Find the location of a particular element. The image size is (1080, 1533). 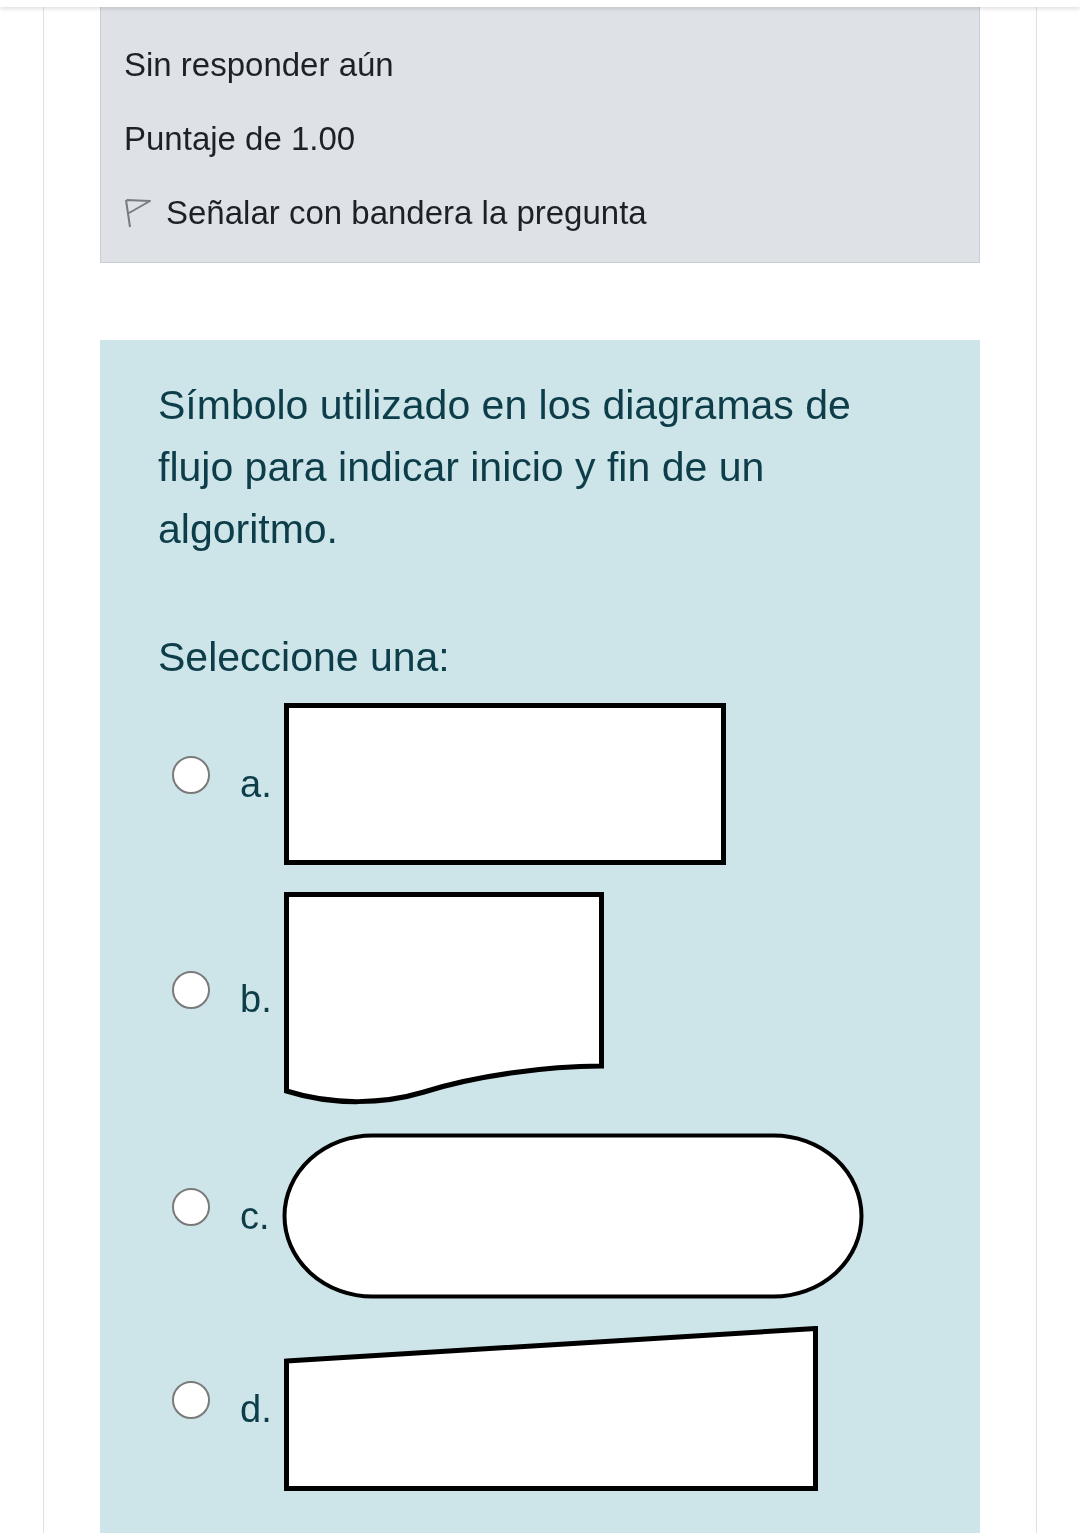

option-letter: c. is located at coordinates (255, 1216).